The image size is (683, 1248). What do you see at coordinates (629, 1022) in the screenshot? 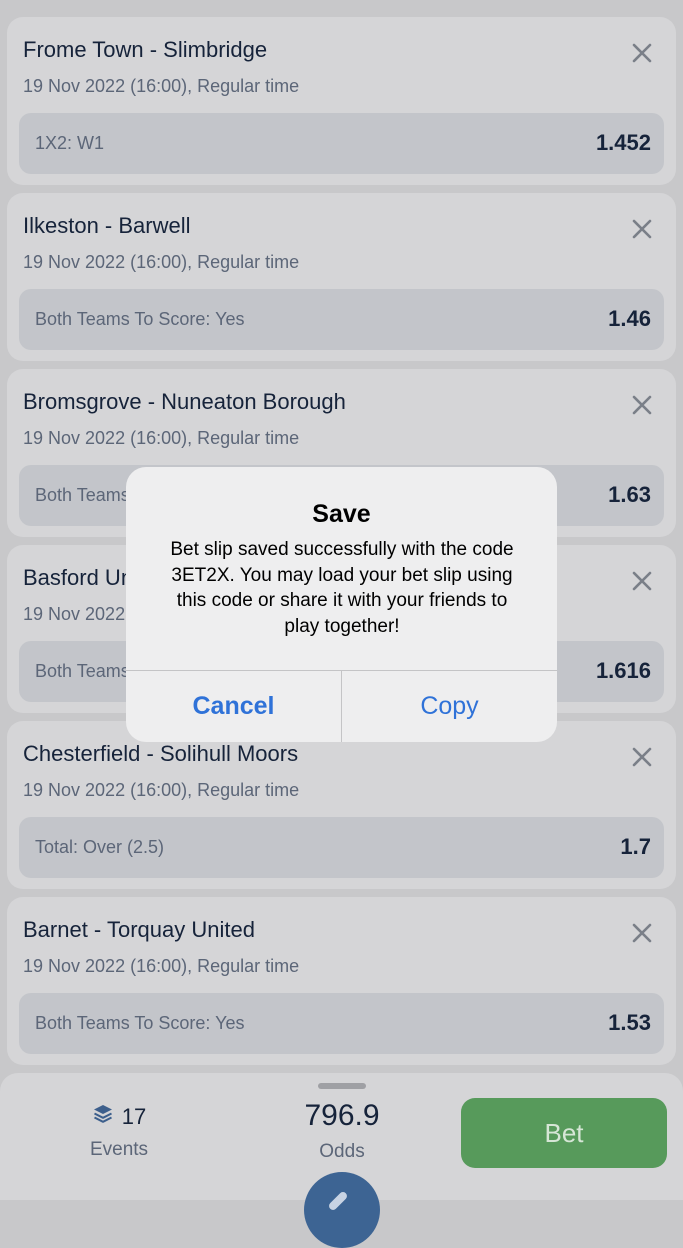
I see `market-odds: 1.53` at bounding box center [629, 1022].